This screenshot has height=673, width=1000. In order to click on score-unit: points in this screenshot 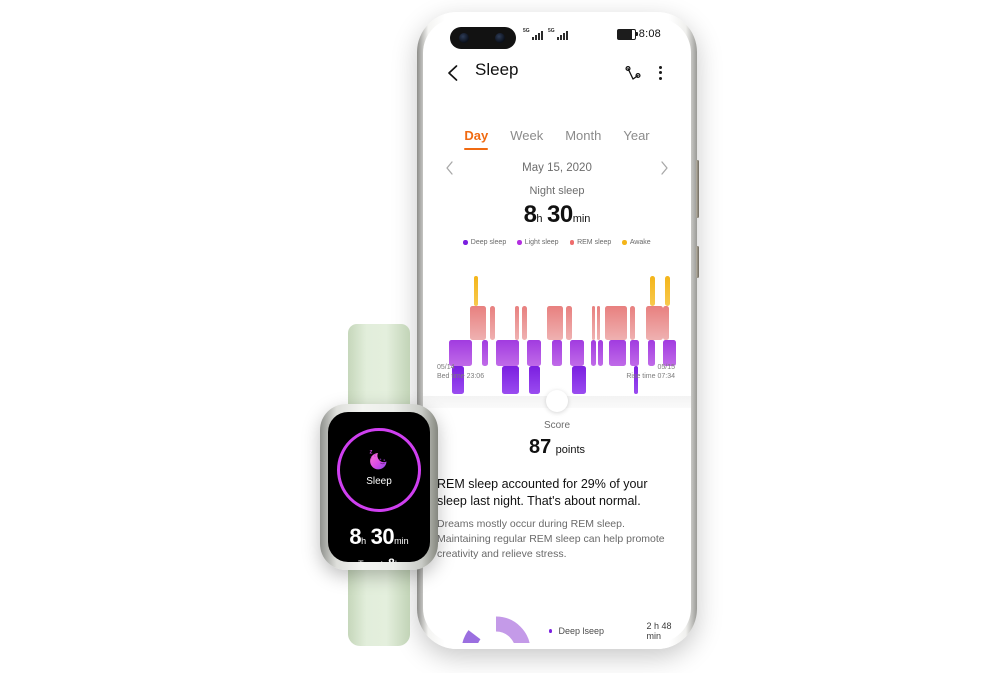, I will do `click(570, 450)`.